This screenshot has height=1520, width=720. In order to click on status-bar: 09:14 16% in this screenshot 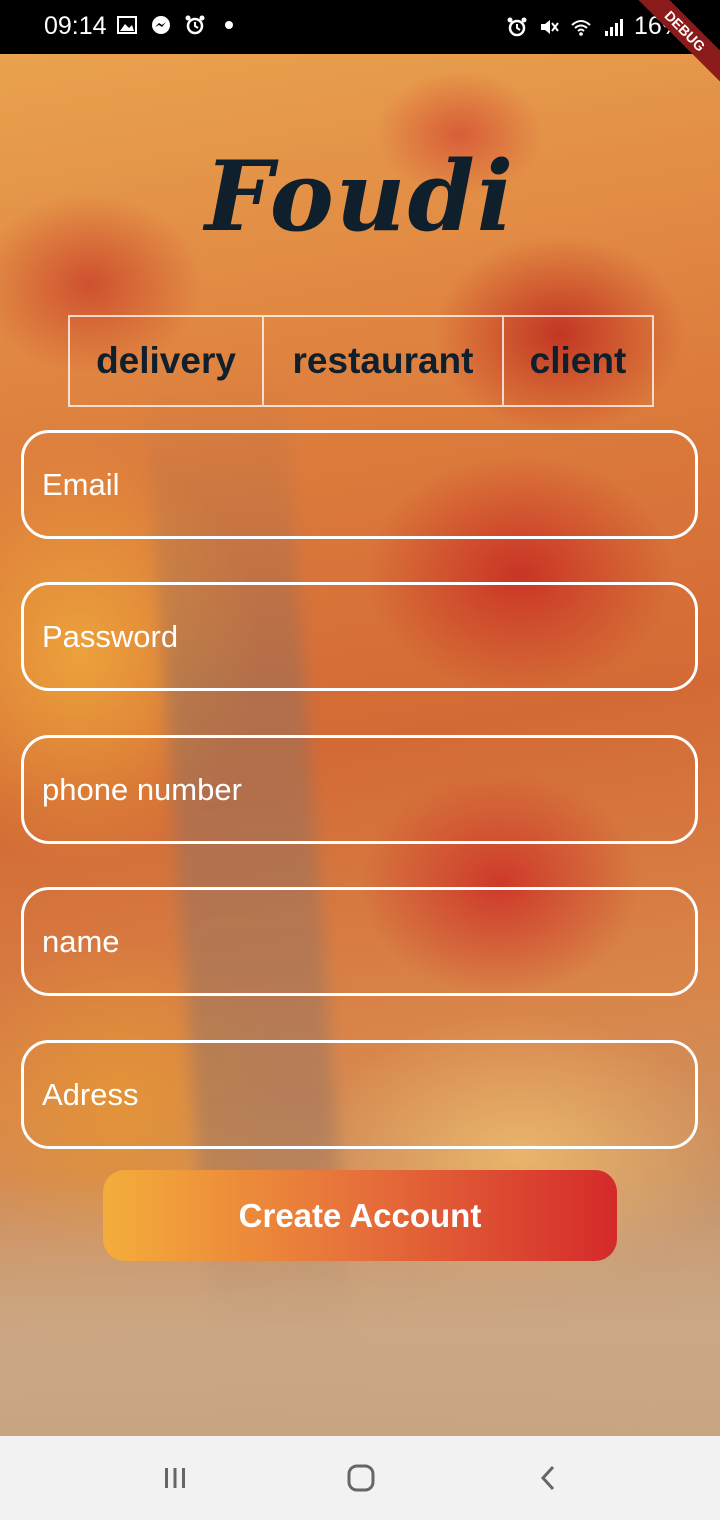, I will do `click(360, 27)`.